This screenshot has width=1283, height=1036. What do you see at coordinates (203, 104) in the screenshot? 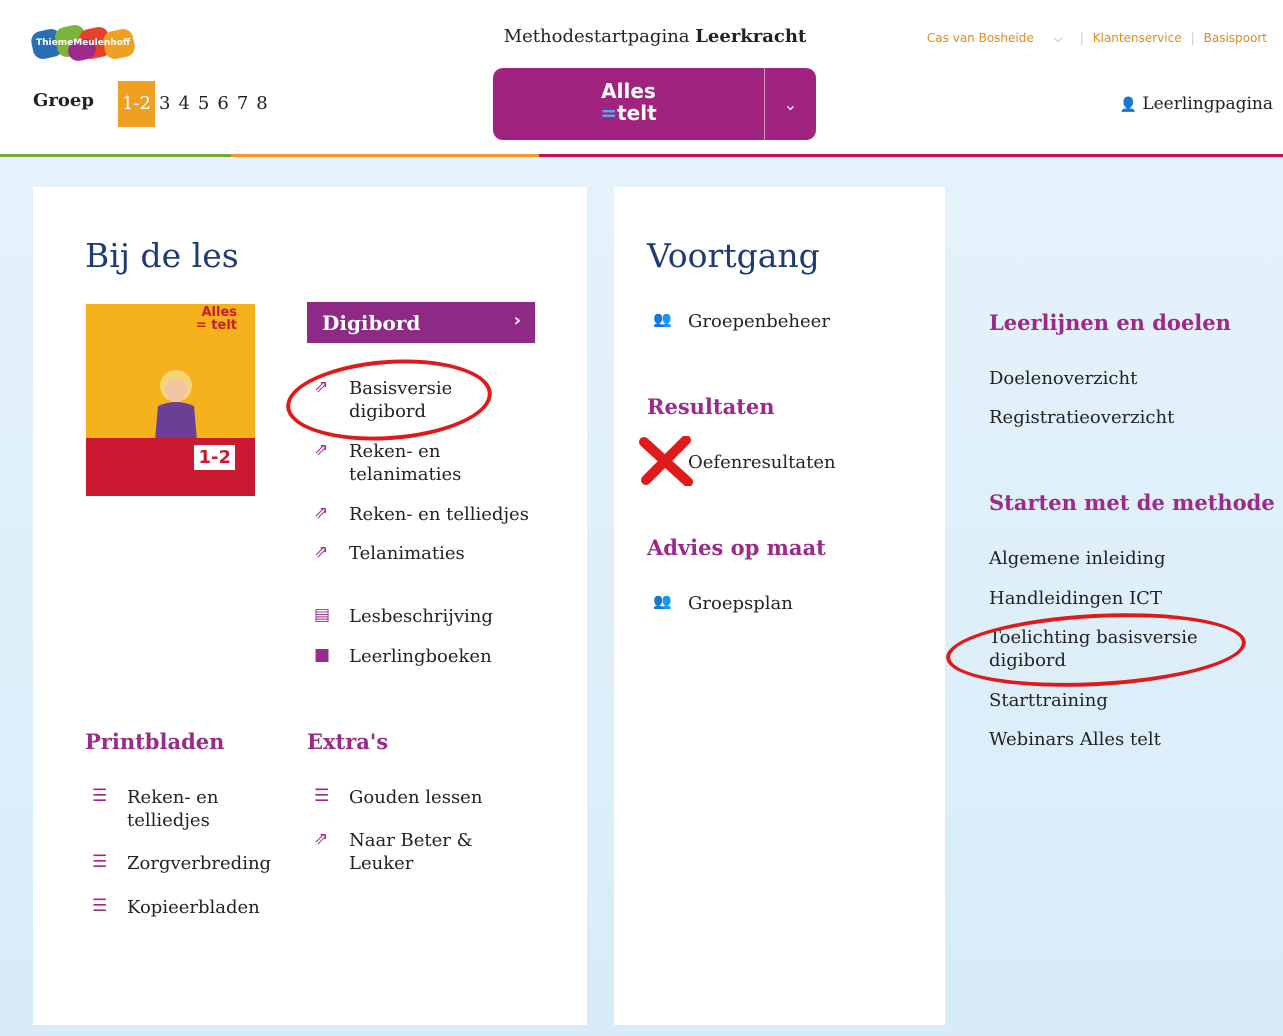
I see `group-tab-5: 5` at bounding box center [203, 104].